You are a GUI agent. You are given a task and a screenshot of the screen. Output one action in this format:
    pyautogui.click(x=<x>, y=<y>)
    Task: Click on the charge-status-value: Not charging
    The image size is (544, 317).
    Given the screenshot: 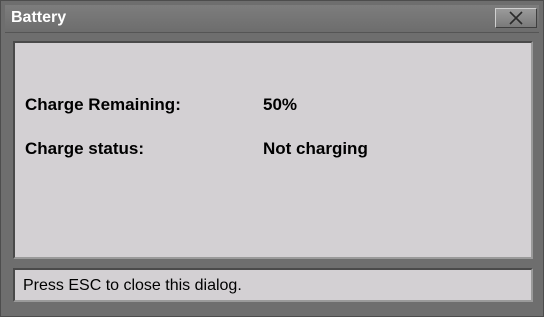 What is the action you would take?
    pyautogui.click(x=315, y=148)
    